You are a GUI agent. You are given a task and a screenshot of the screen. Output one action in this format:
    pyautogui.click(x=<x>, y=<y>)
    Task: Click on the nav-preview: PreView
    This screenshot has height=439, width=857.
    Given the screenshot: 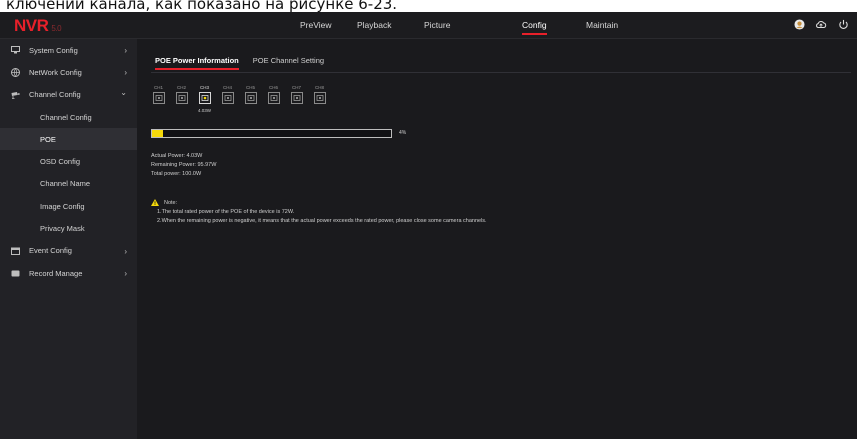 What is the action you would take?
    pyautogui.click(x=316, y=25)
    